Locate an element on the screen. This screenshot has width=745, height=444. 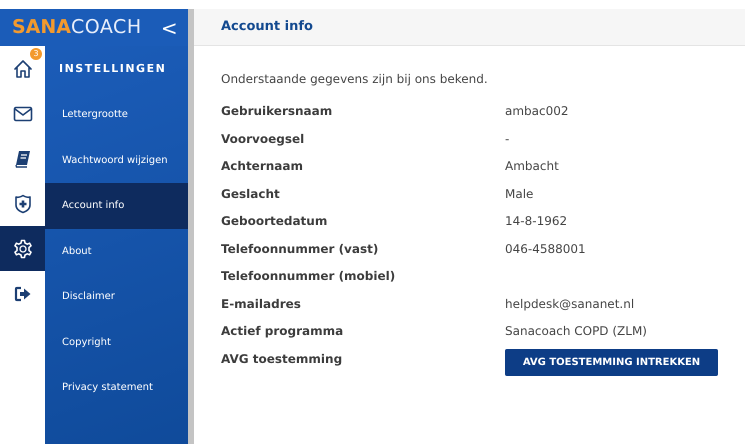
field-value: 14-8-1962 is located at coordinates (536, 221).